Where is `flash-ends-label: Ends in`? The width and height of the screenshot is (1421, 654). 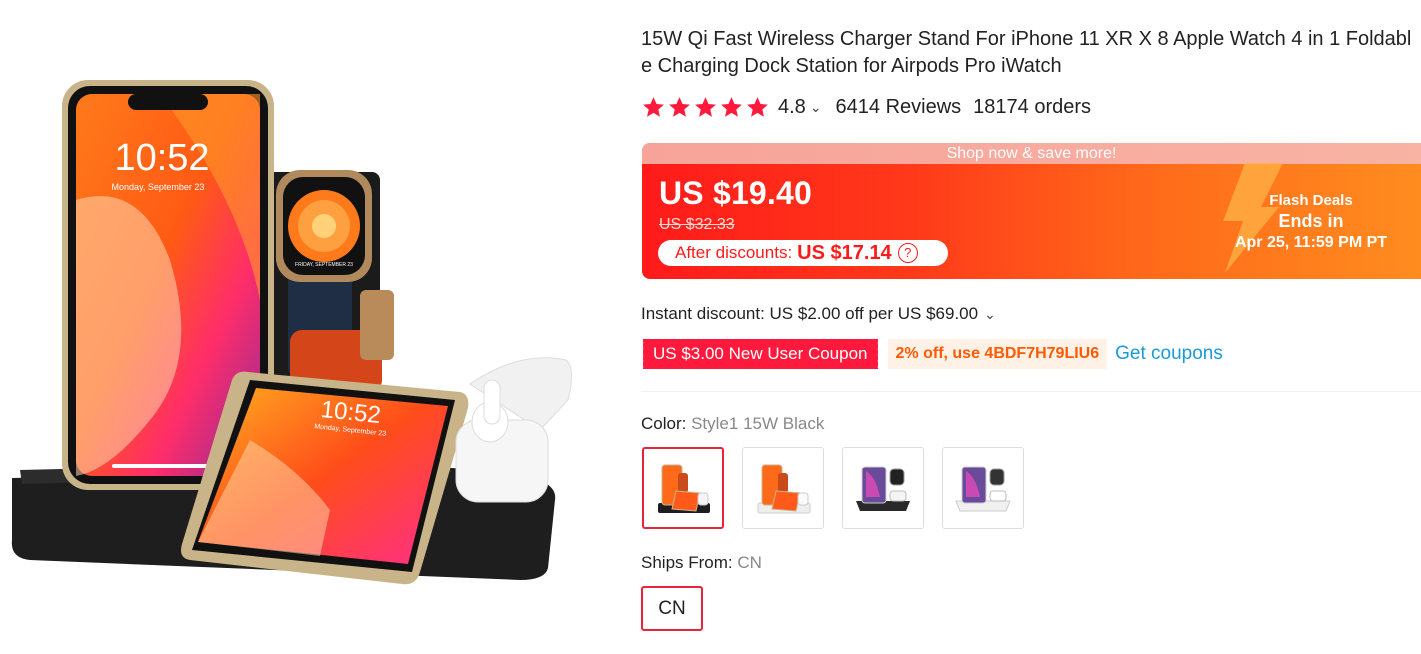
flash-ends-label: Ends in is located at coordinates (1311, 221).